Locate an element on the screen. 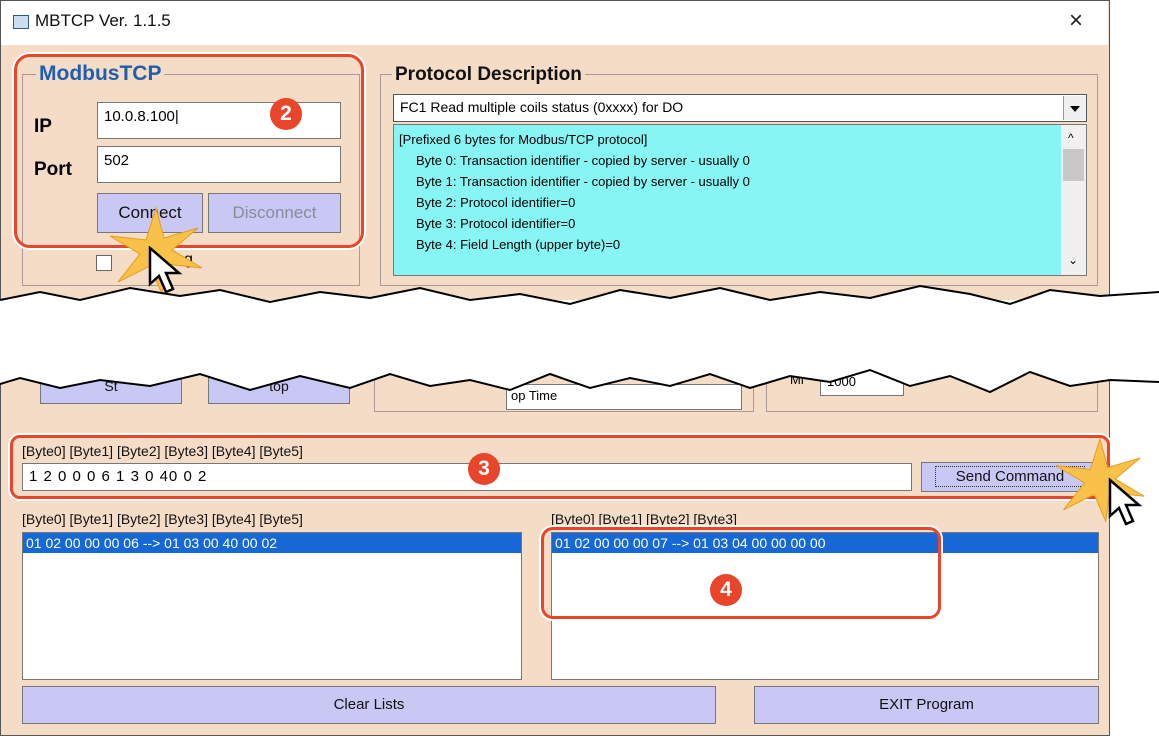 The height and width of the screenshot is (736, 1159). send-list-item: 01 02 00 00 00 06 --> 01 03 00 40 00 02 is located at coordinates (272, 543).